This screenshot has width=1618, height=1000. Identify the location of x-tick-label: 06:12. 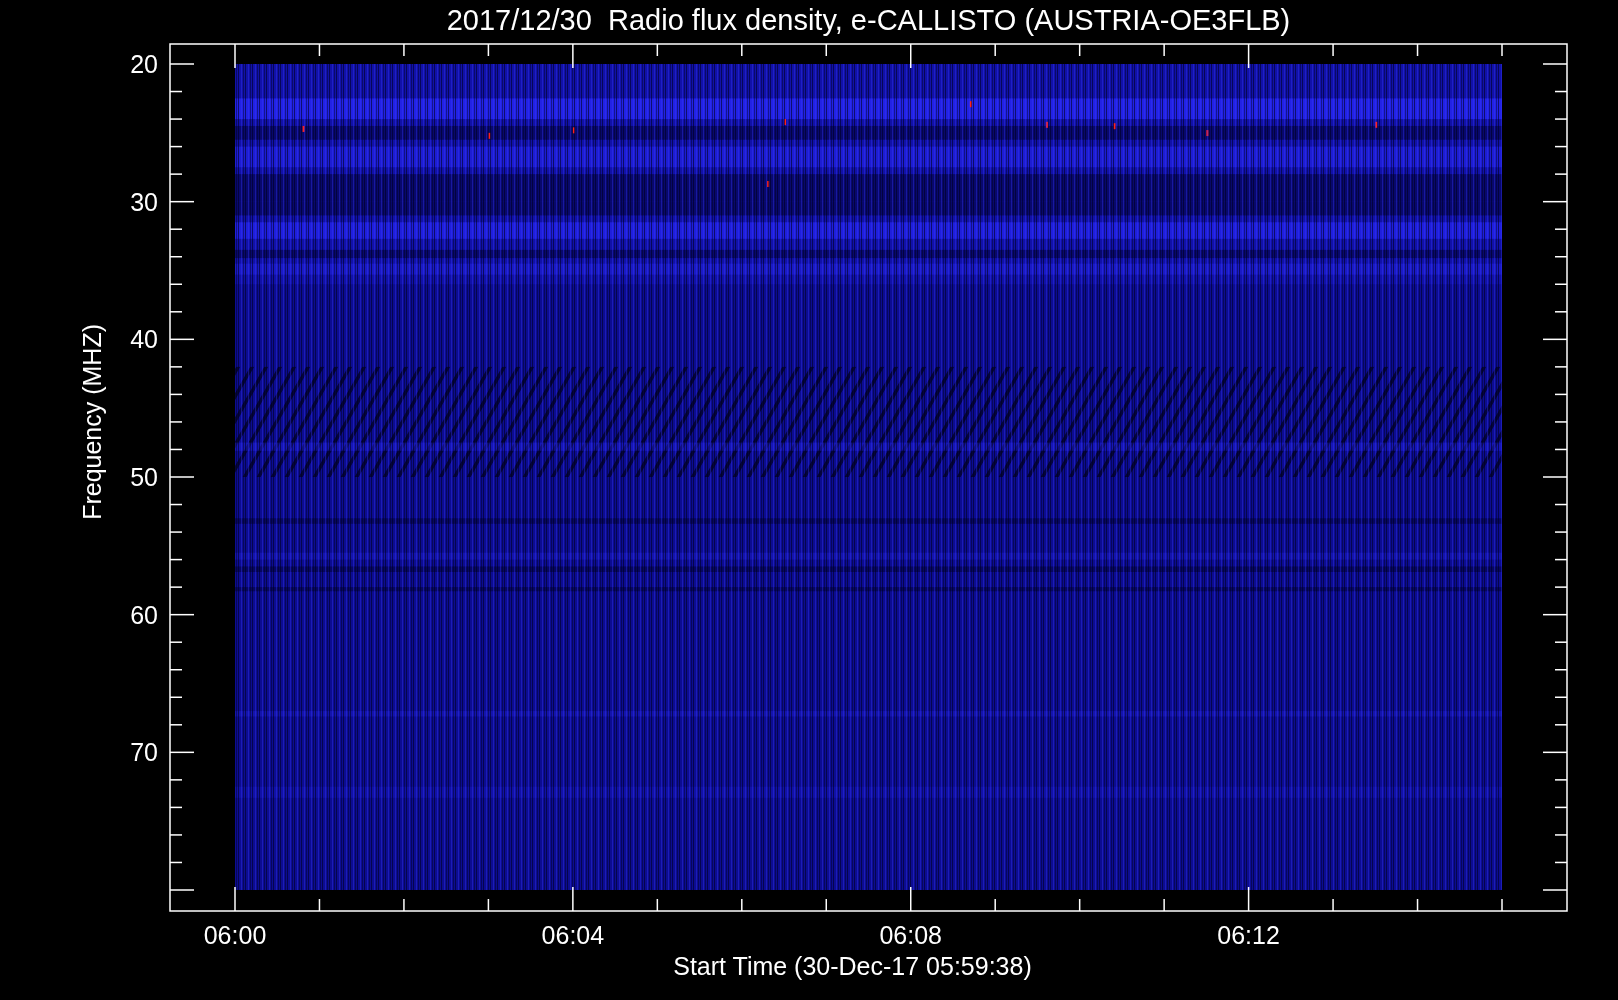
(1248, 935).